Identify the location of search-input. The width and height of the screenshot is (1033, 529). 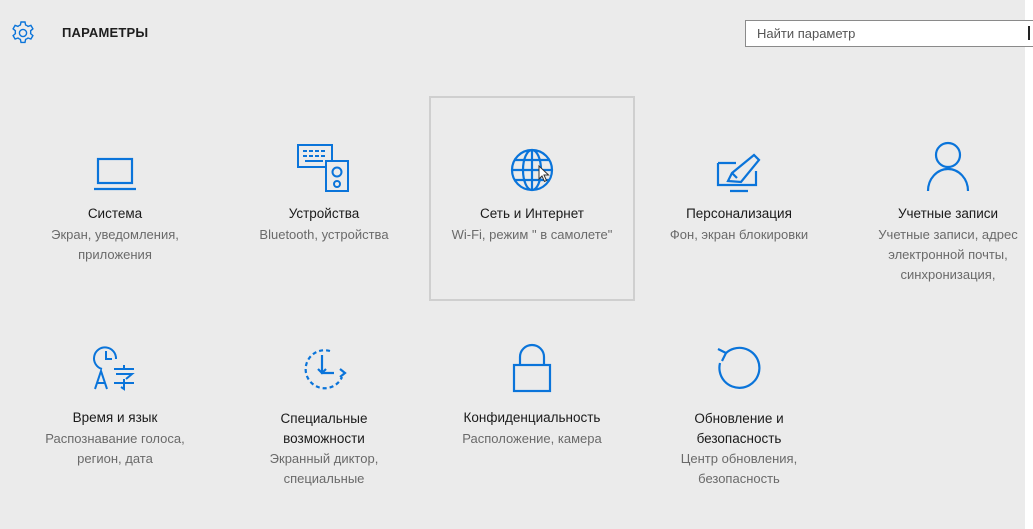
(886, 33).